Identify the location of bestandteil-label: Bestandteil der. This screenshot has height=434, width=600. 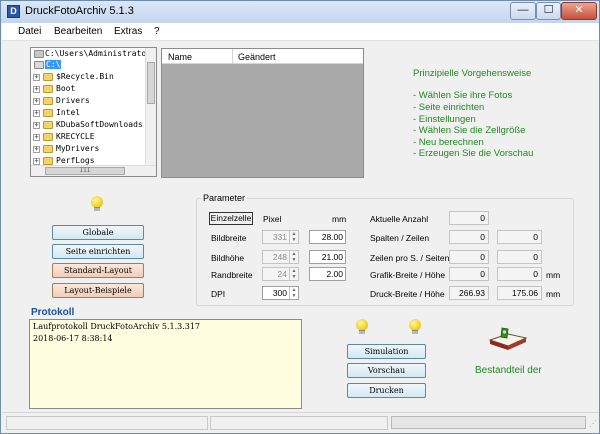
(508, 370).